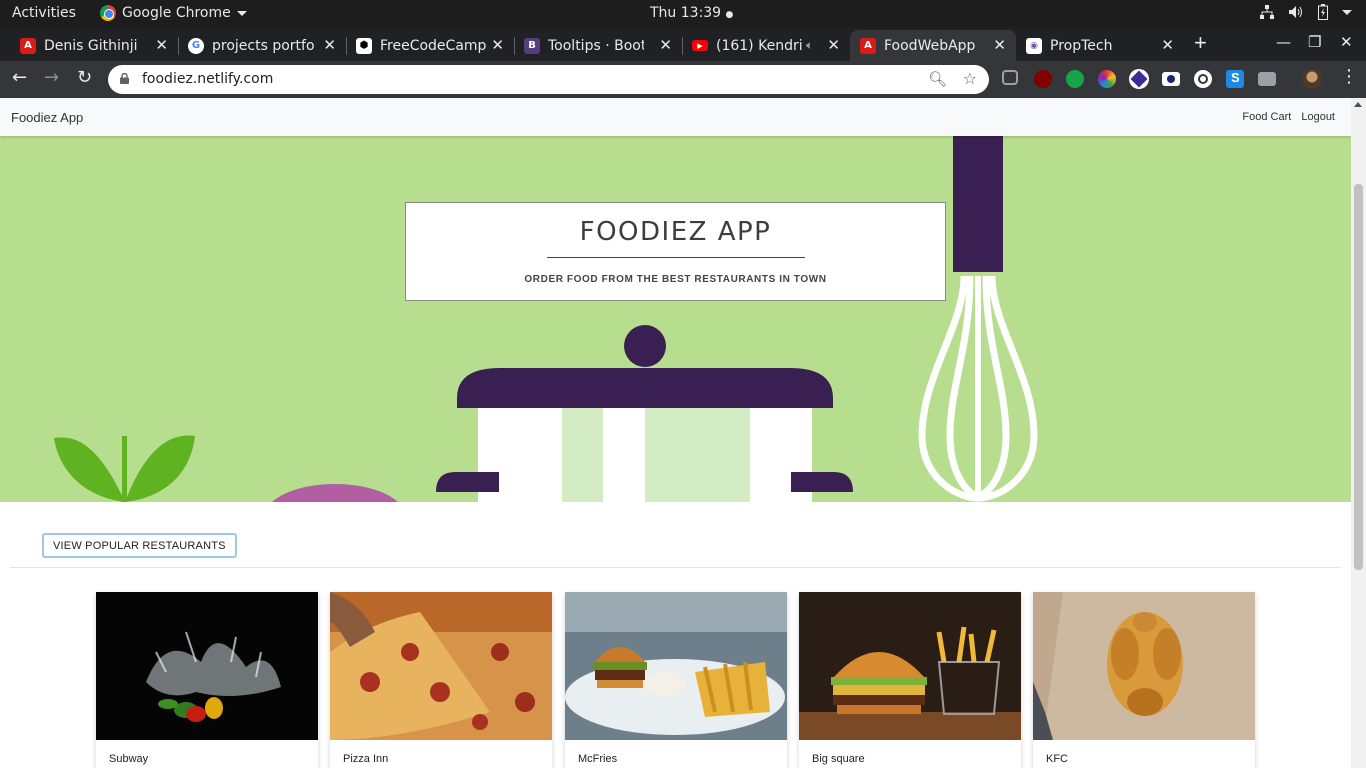  I want to click on section-divider, so click(675, 567).